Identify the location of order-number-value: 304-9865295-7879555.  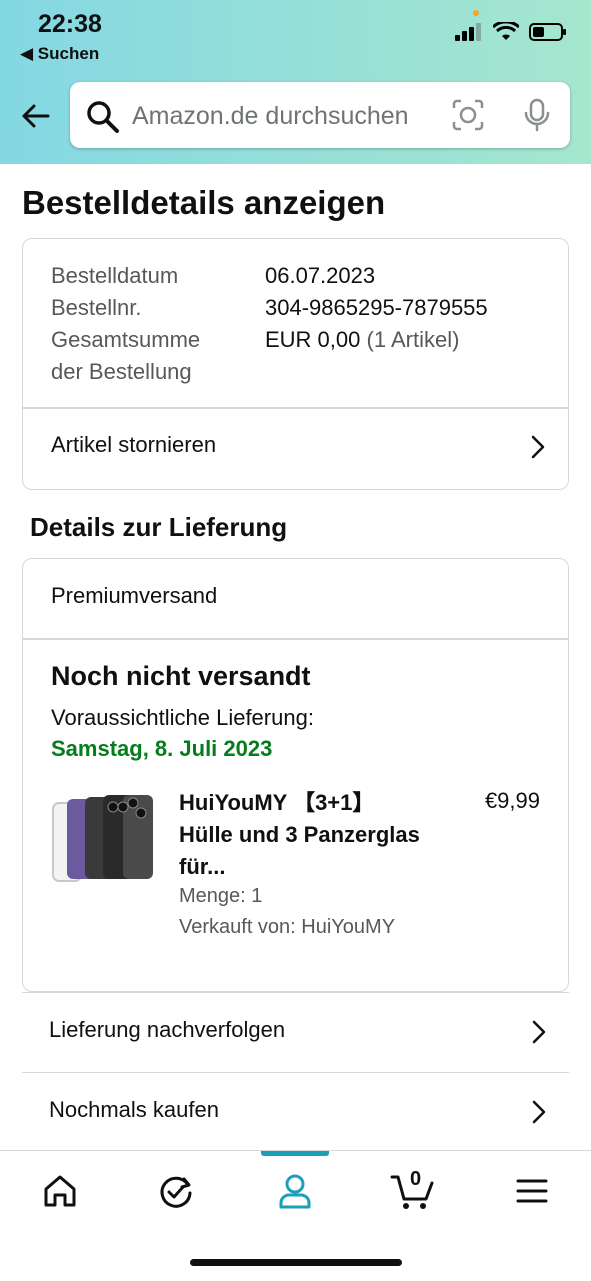
(376, 307).